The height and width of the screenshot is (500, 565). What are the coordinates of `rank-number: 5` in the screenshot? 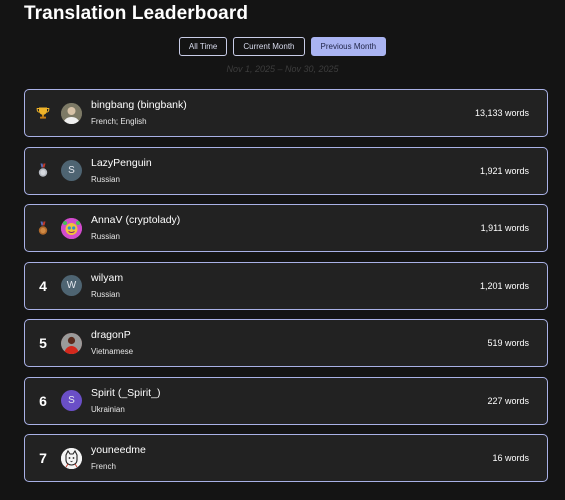 It's located at (43, 343).